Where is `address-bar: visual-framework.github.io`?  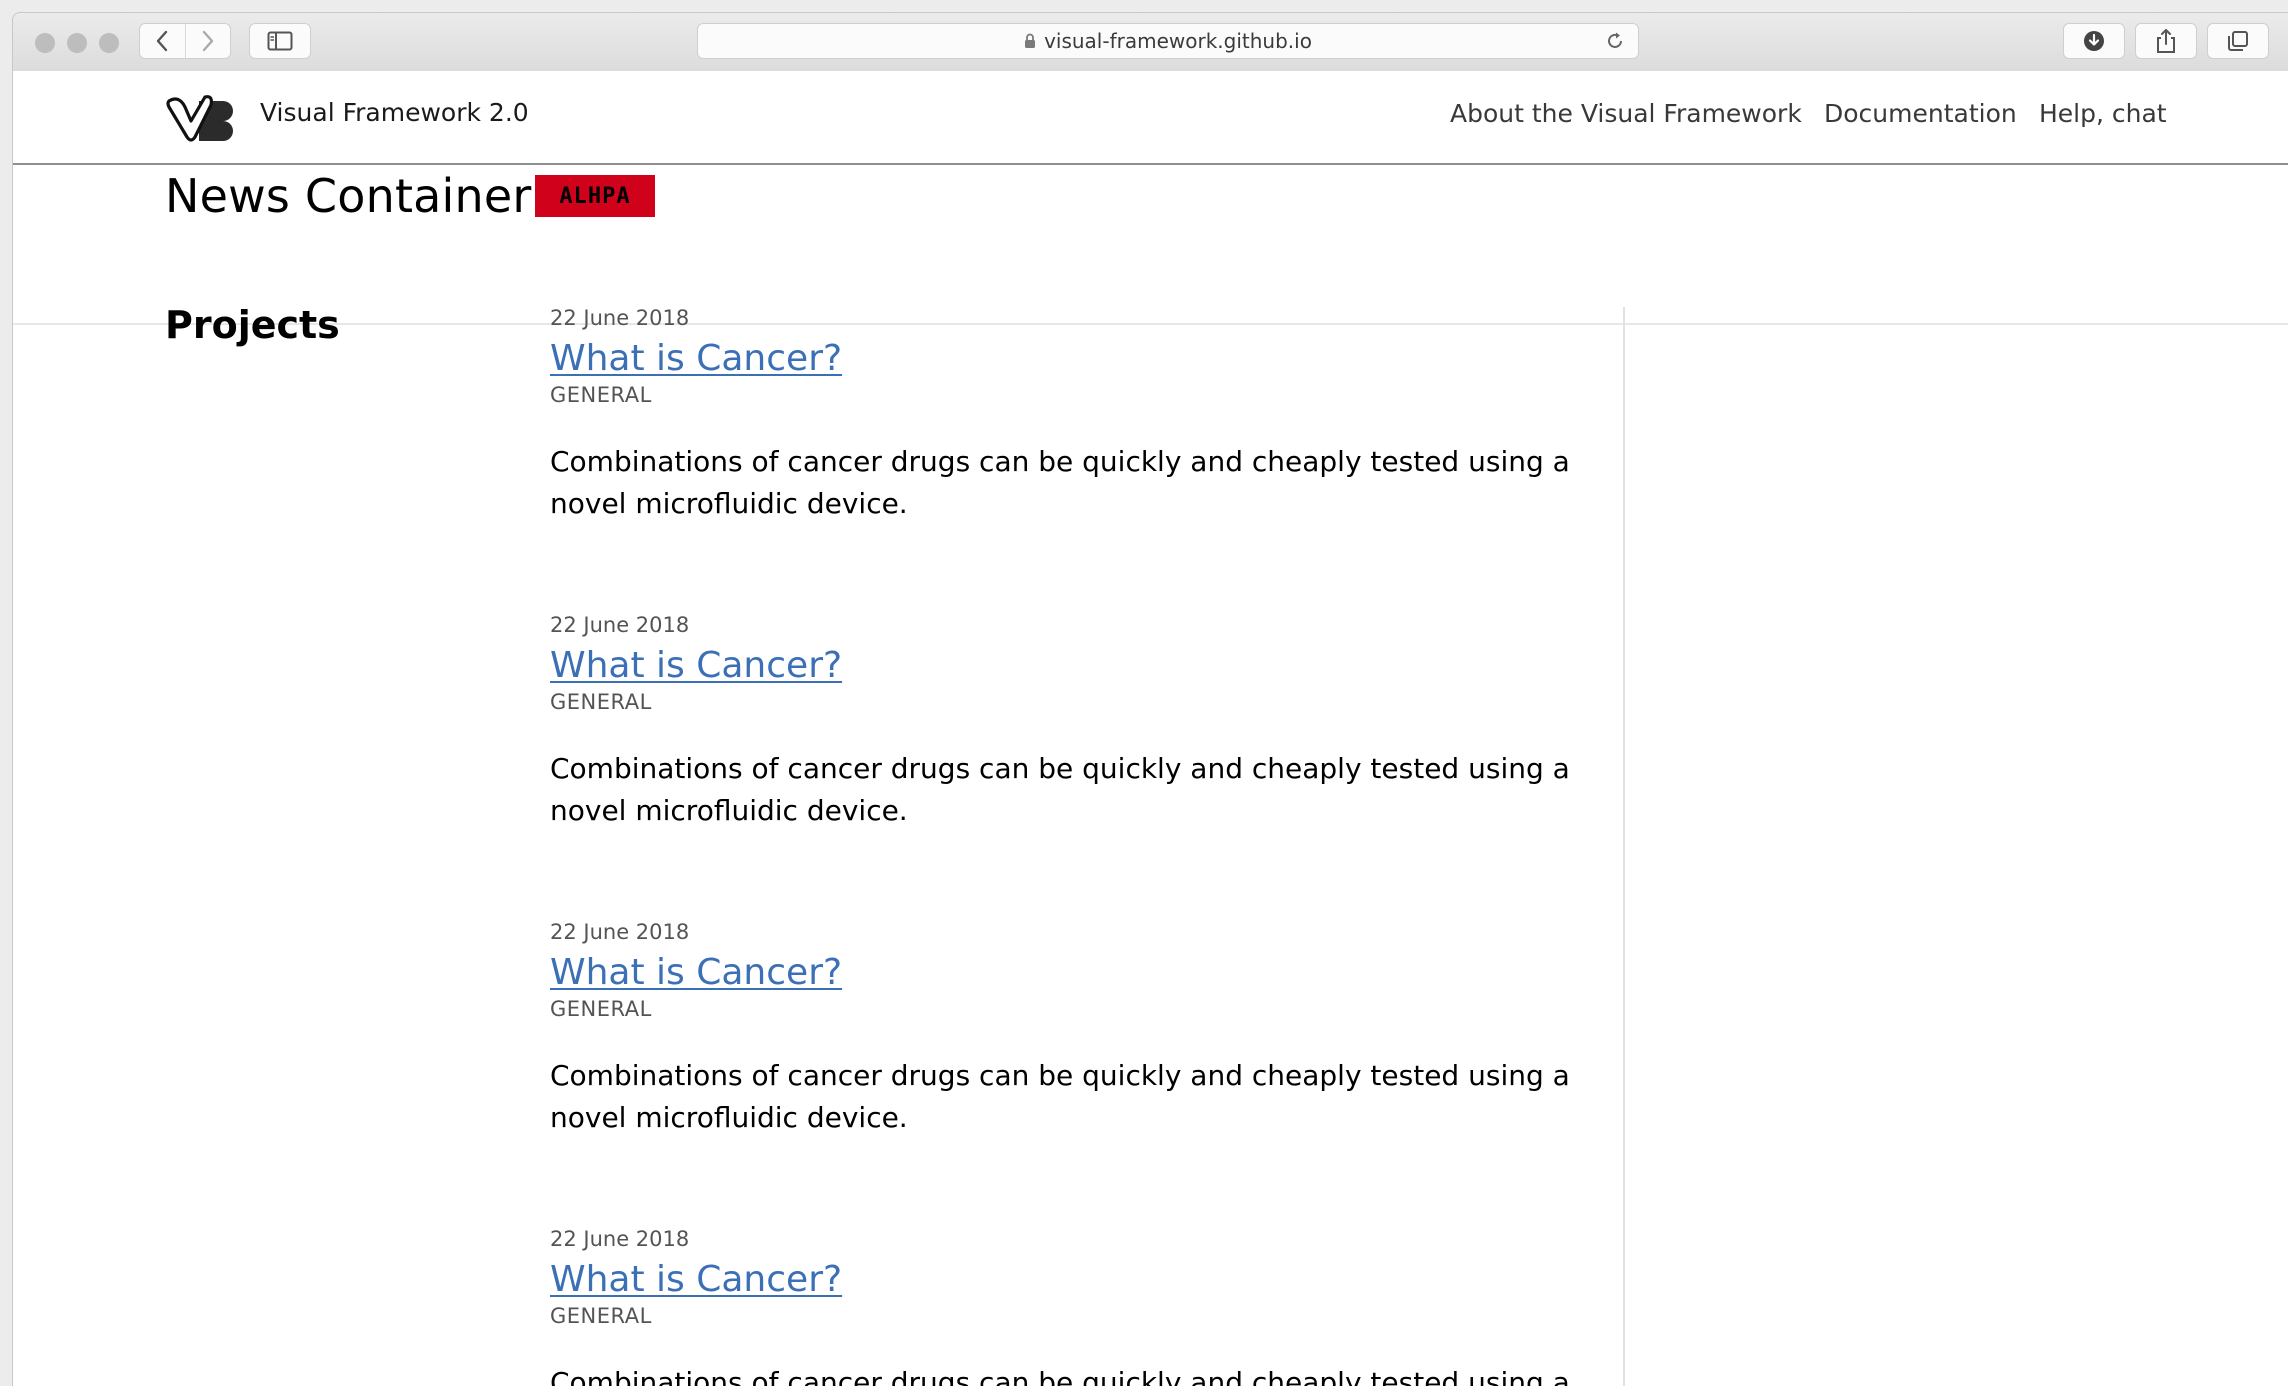 address-bar: visual-framework.github.io is located at coordinates (1168, 41).